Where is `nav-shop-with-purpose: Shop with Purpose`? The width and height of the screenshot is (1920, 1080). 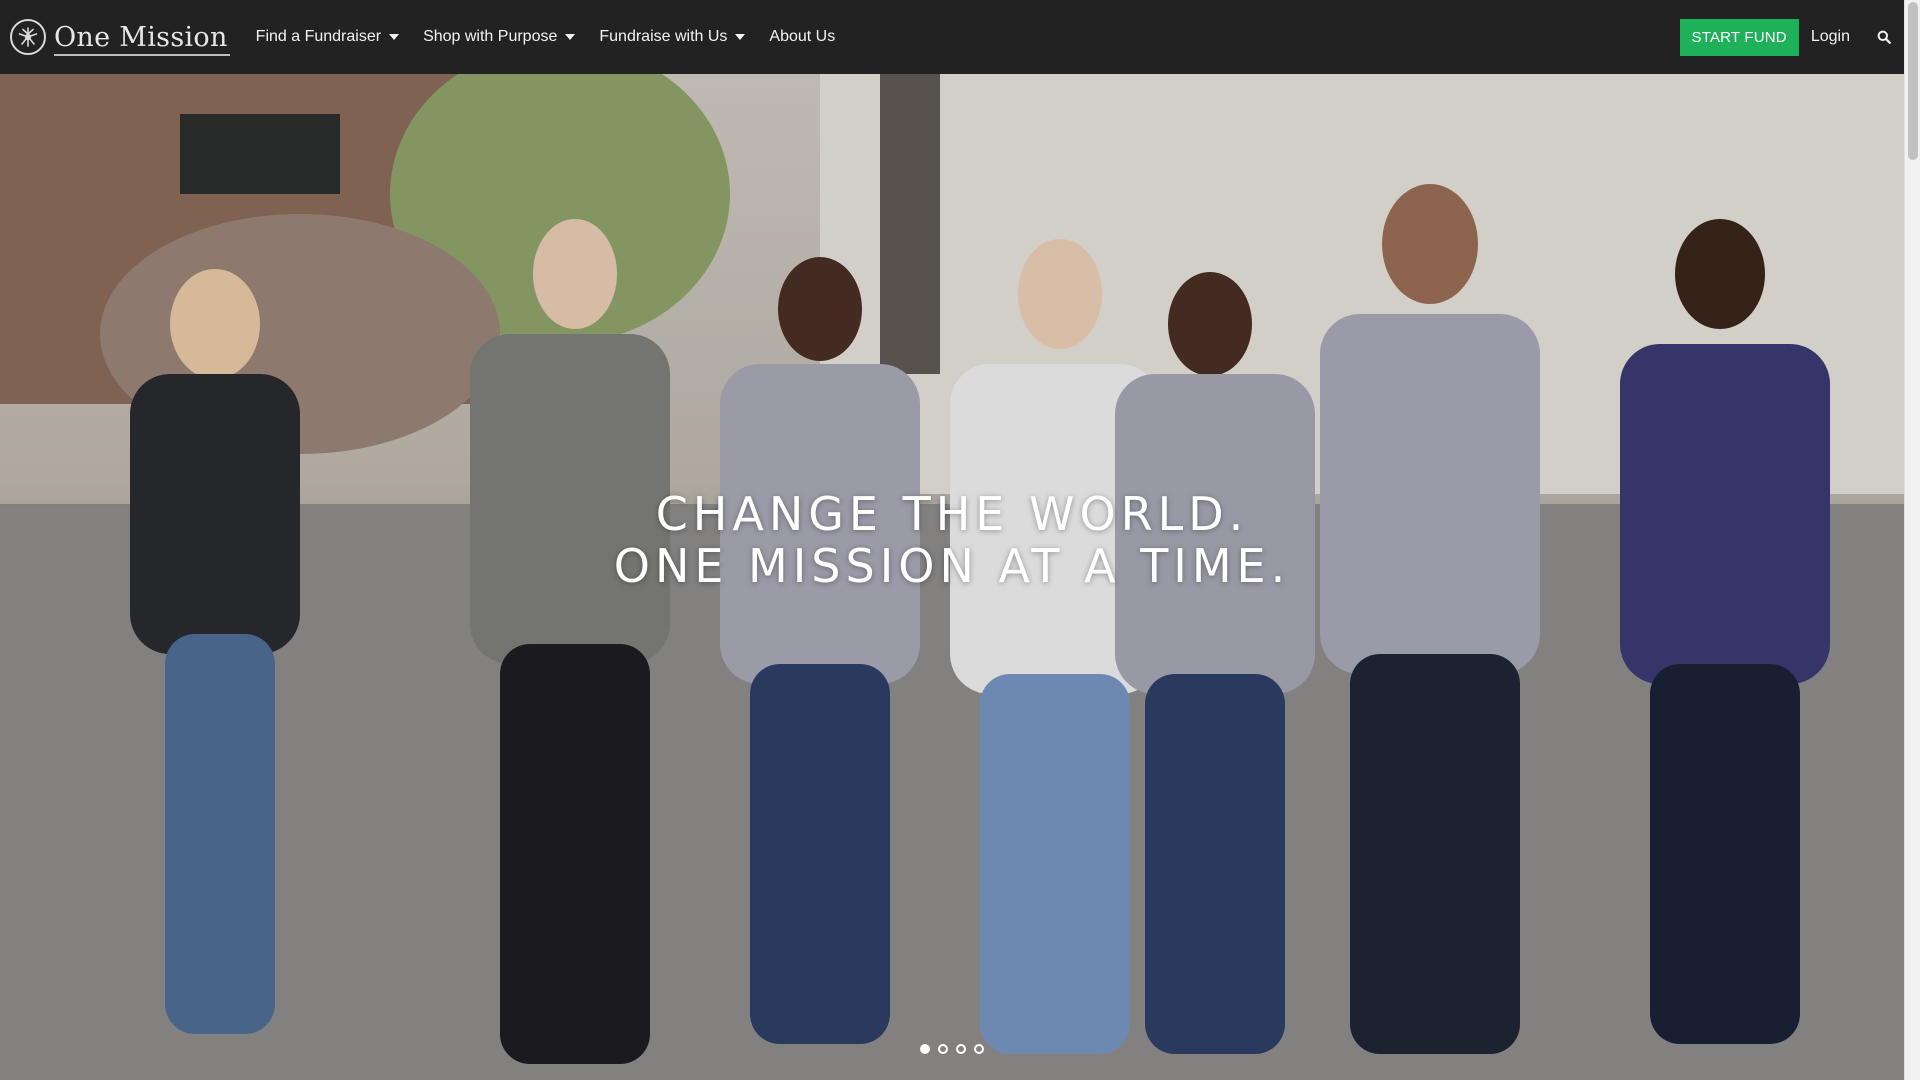 nav-shop-with-purpose: Shop with Purpose is located at coordinates (499, 37).